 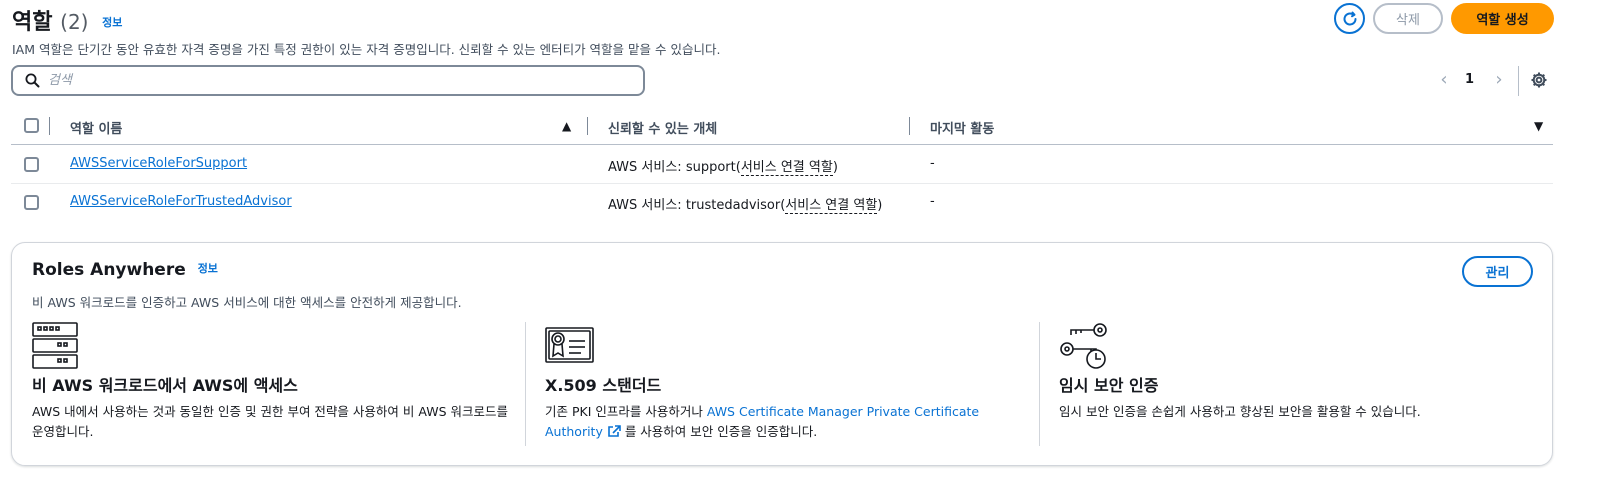 I want to click on create-role-button: 역할 생성, so click(x=1502, y=18).